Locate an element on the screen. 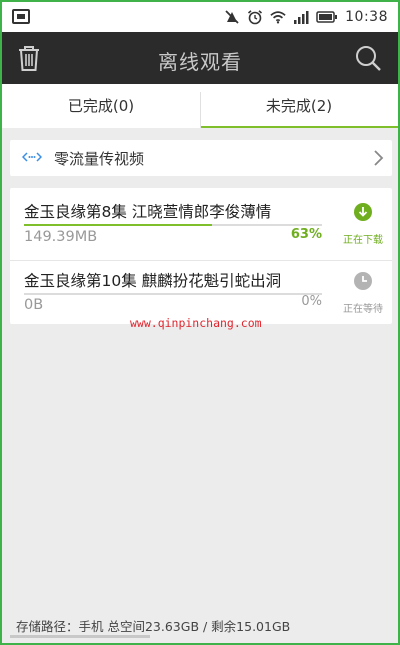  zero-traffic-row: 零流量传视频 is located at coordinates (201, 158).